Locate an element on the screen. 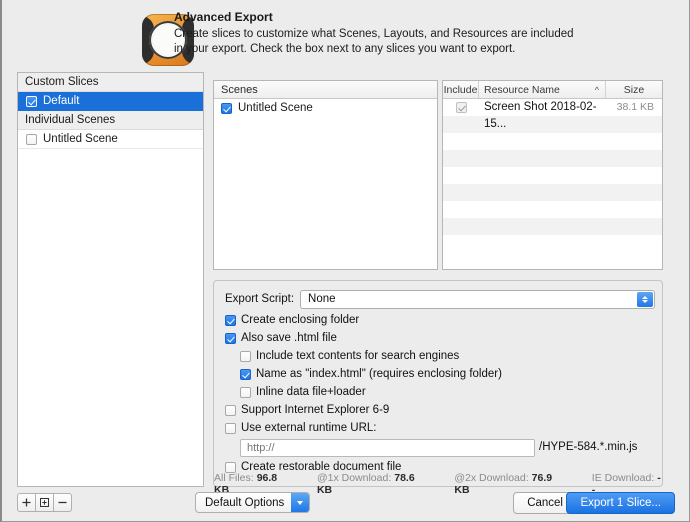  resource-include-cell is located at coordinates (461, 107).